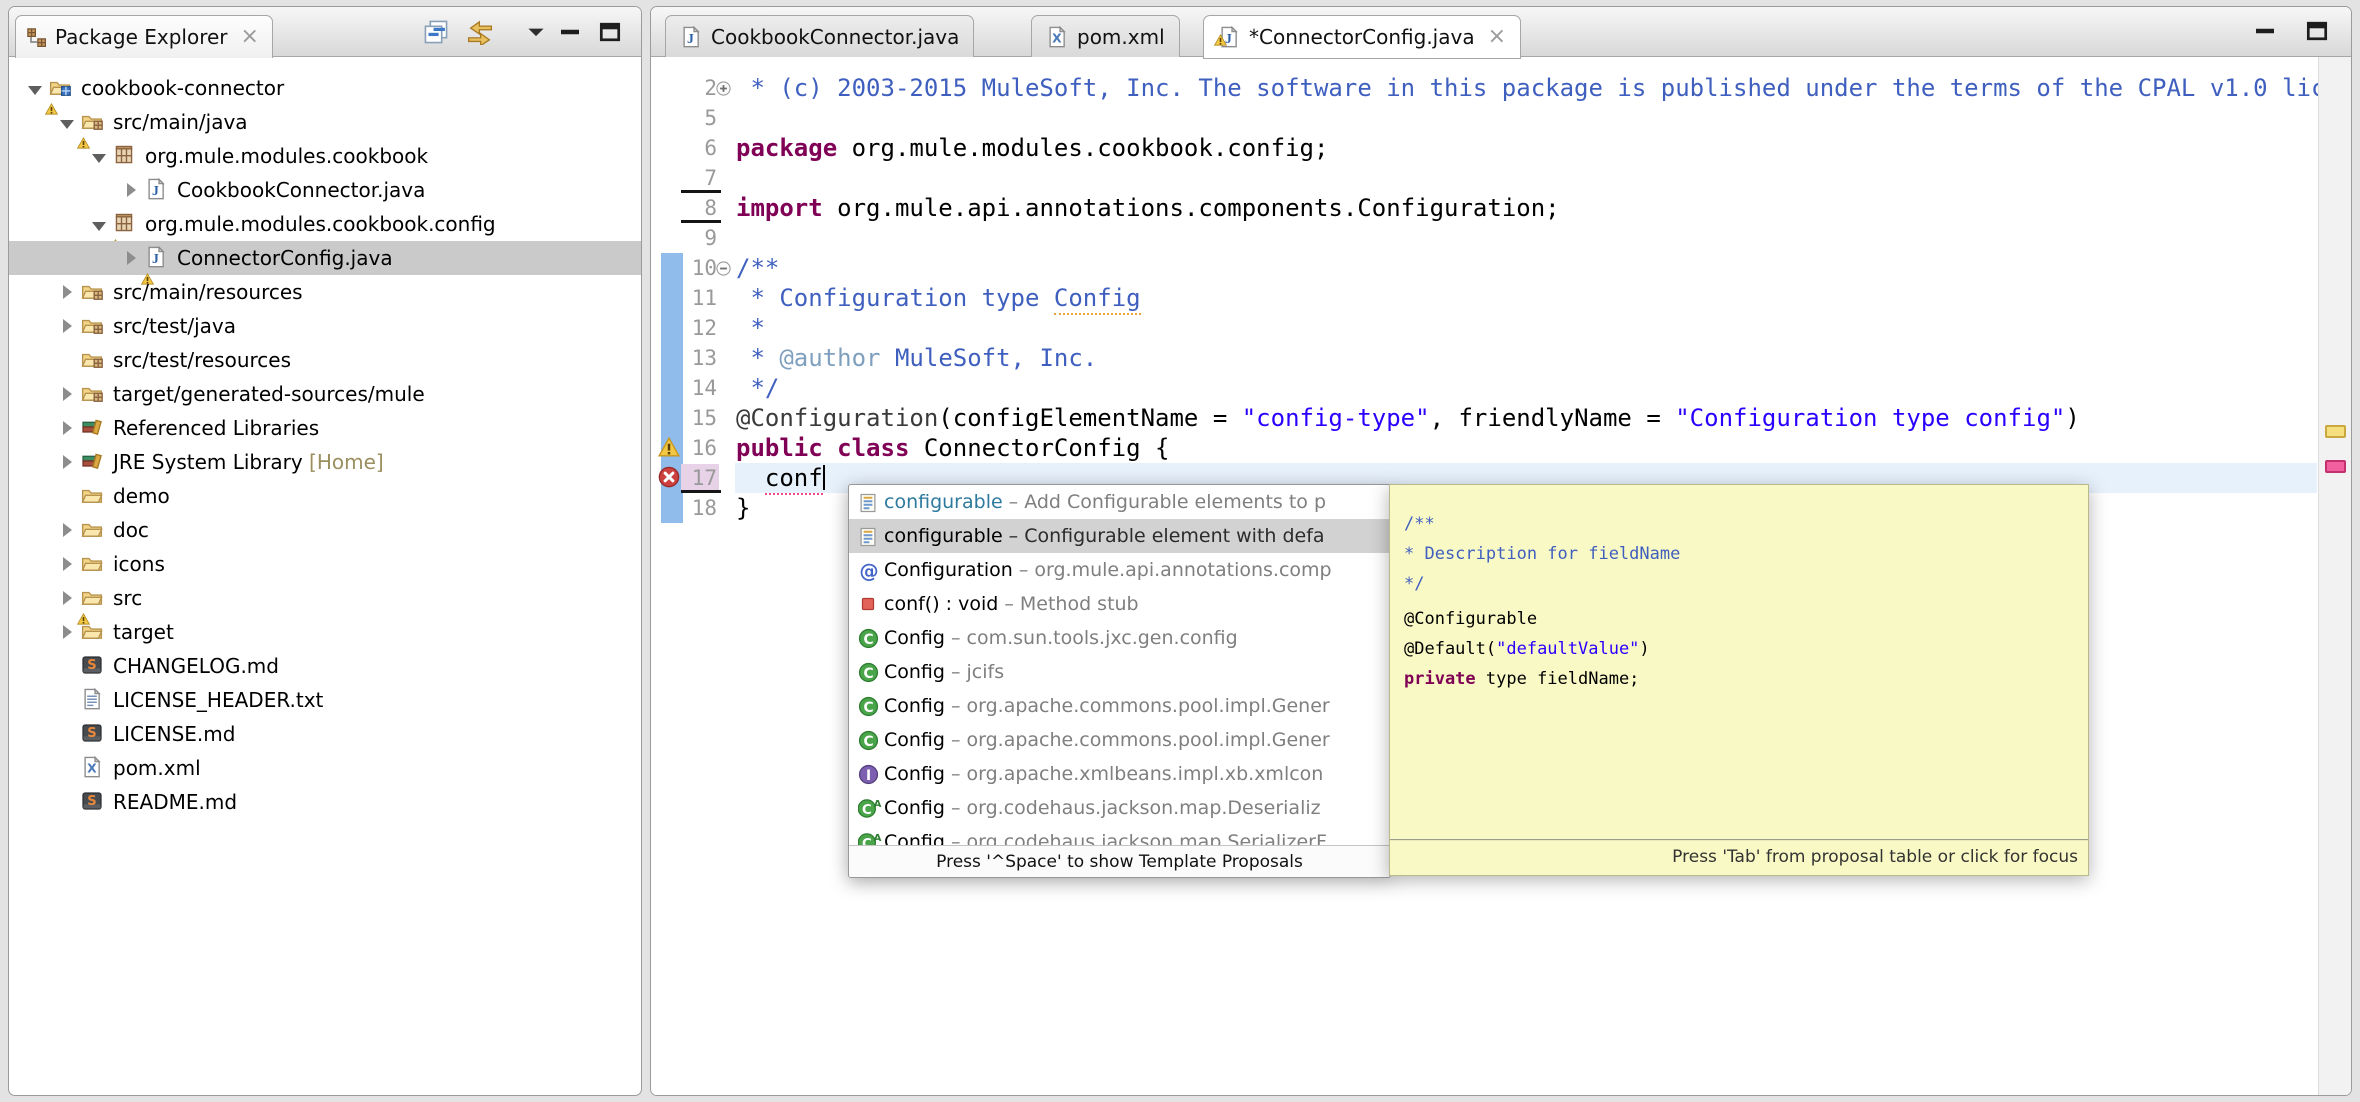  Describe the element at coordinates (325, 530) in the screenshot. I see `tree-item-doc: doc` at that location.